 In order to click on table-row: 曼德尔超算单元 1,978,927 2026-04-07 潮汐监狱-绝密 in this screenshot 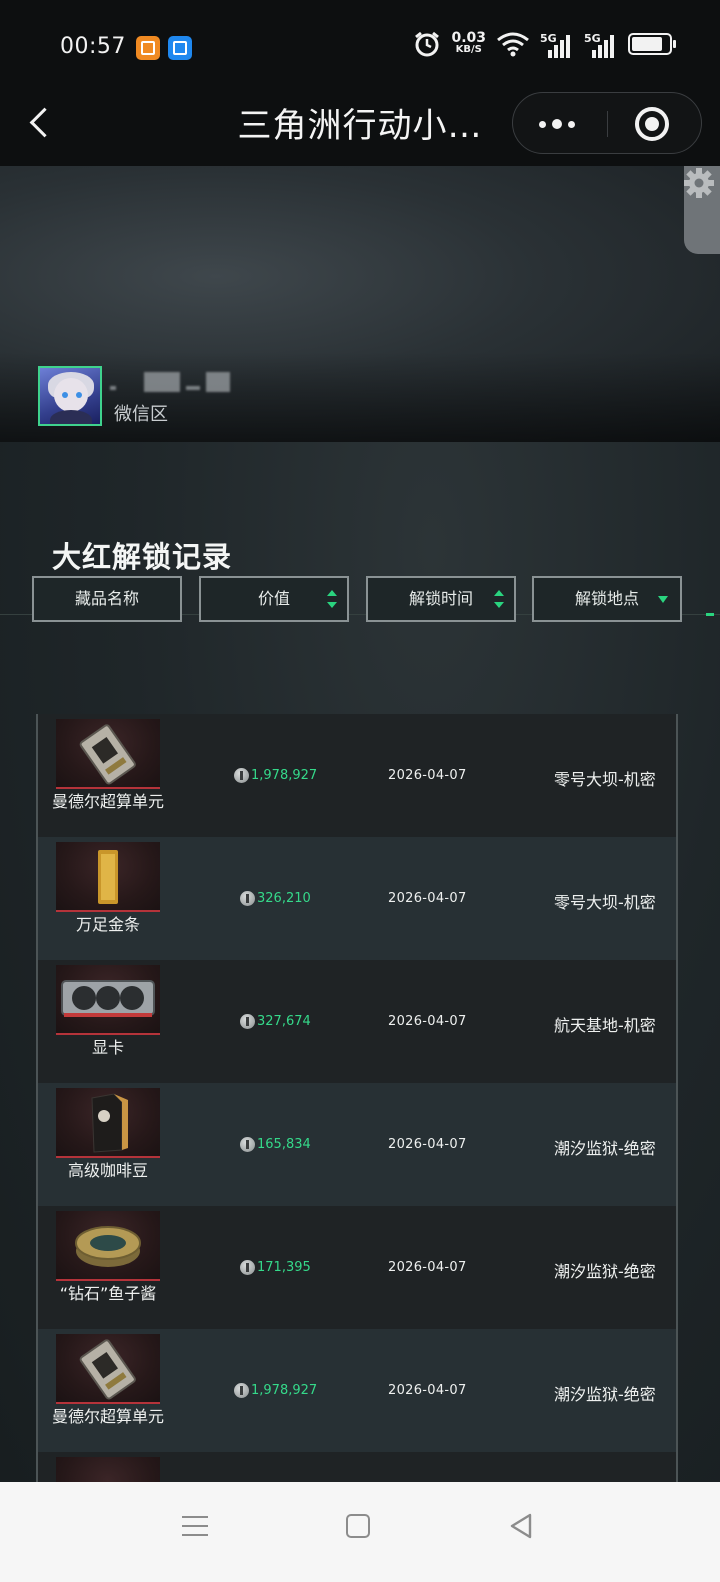, I will do `click(357, 1390)`.